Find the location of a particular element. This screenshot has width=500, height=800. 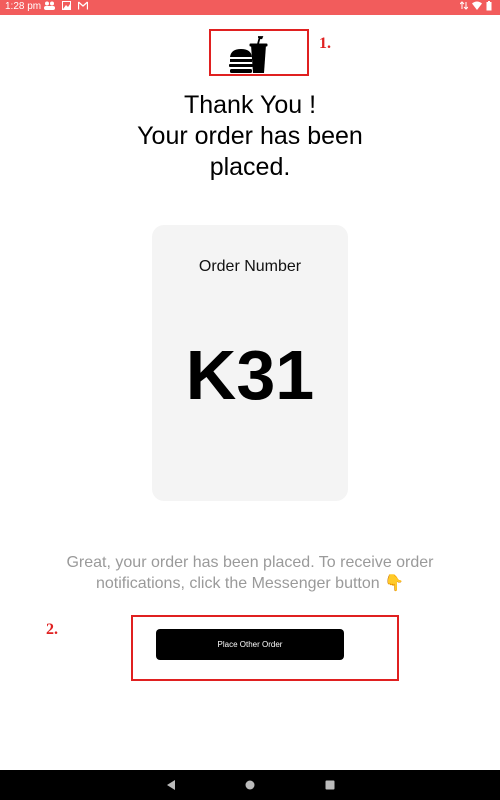

status-bar: 1:28 pm is located at coordinates (250, 7).